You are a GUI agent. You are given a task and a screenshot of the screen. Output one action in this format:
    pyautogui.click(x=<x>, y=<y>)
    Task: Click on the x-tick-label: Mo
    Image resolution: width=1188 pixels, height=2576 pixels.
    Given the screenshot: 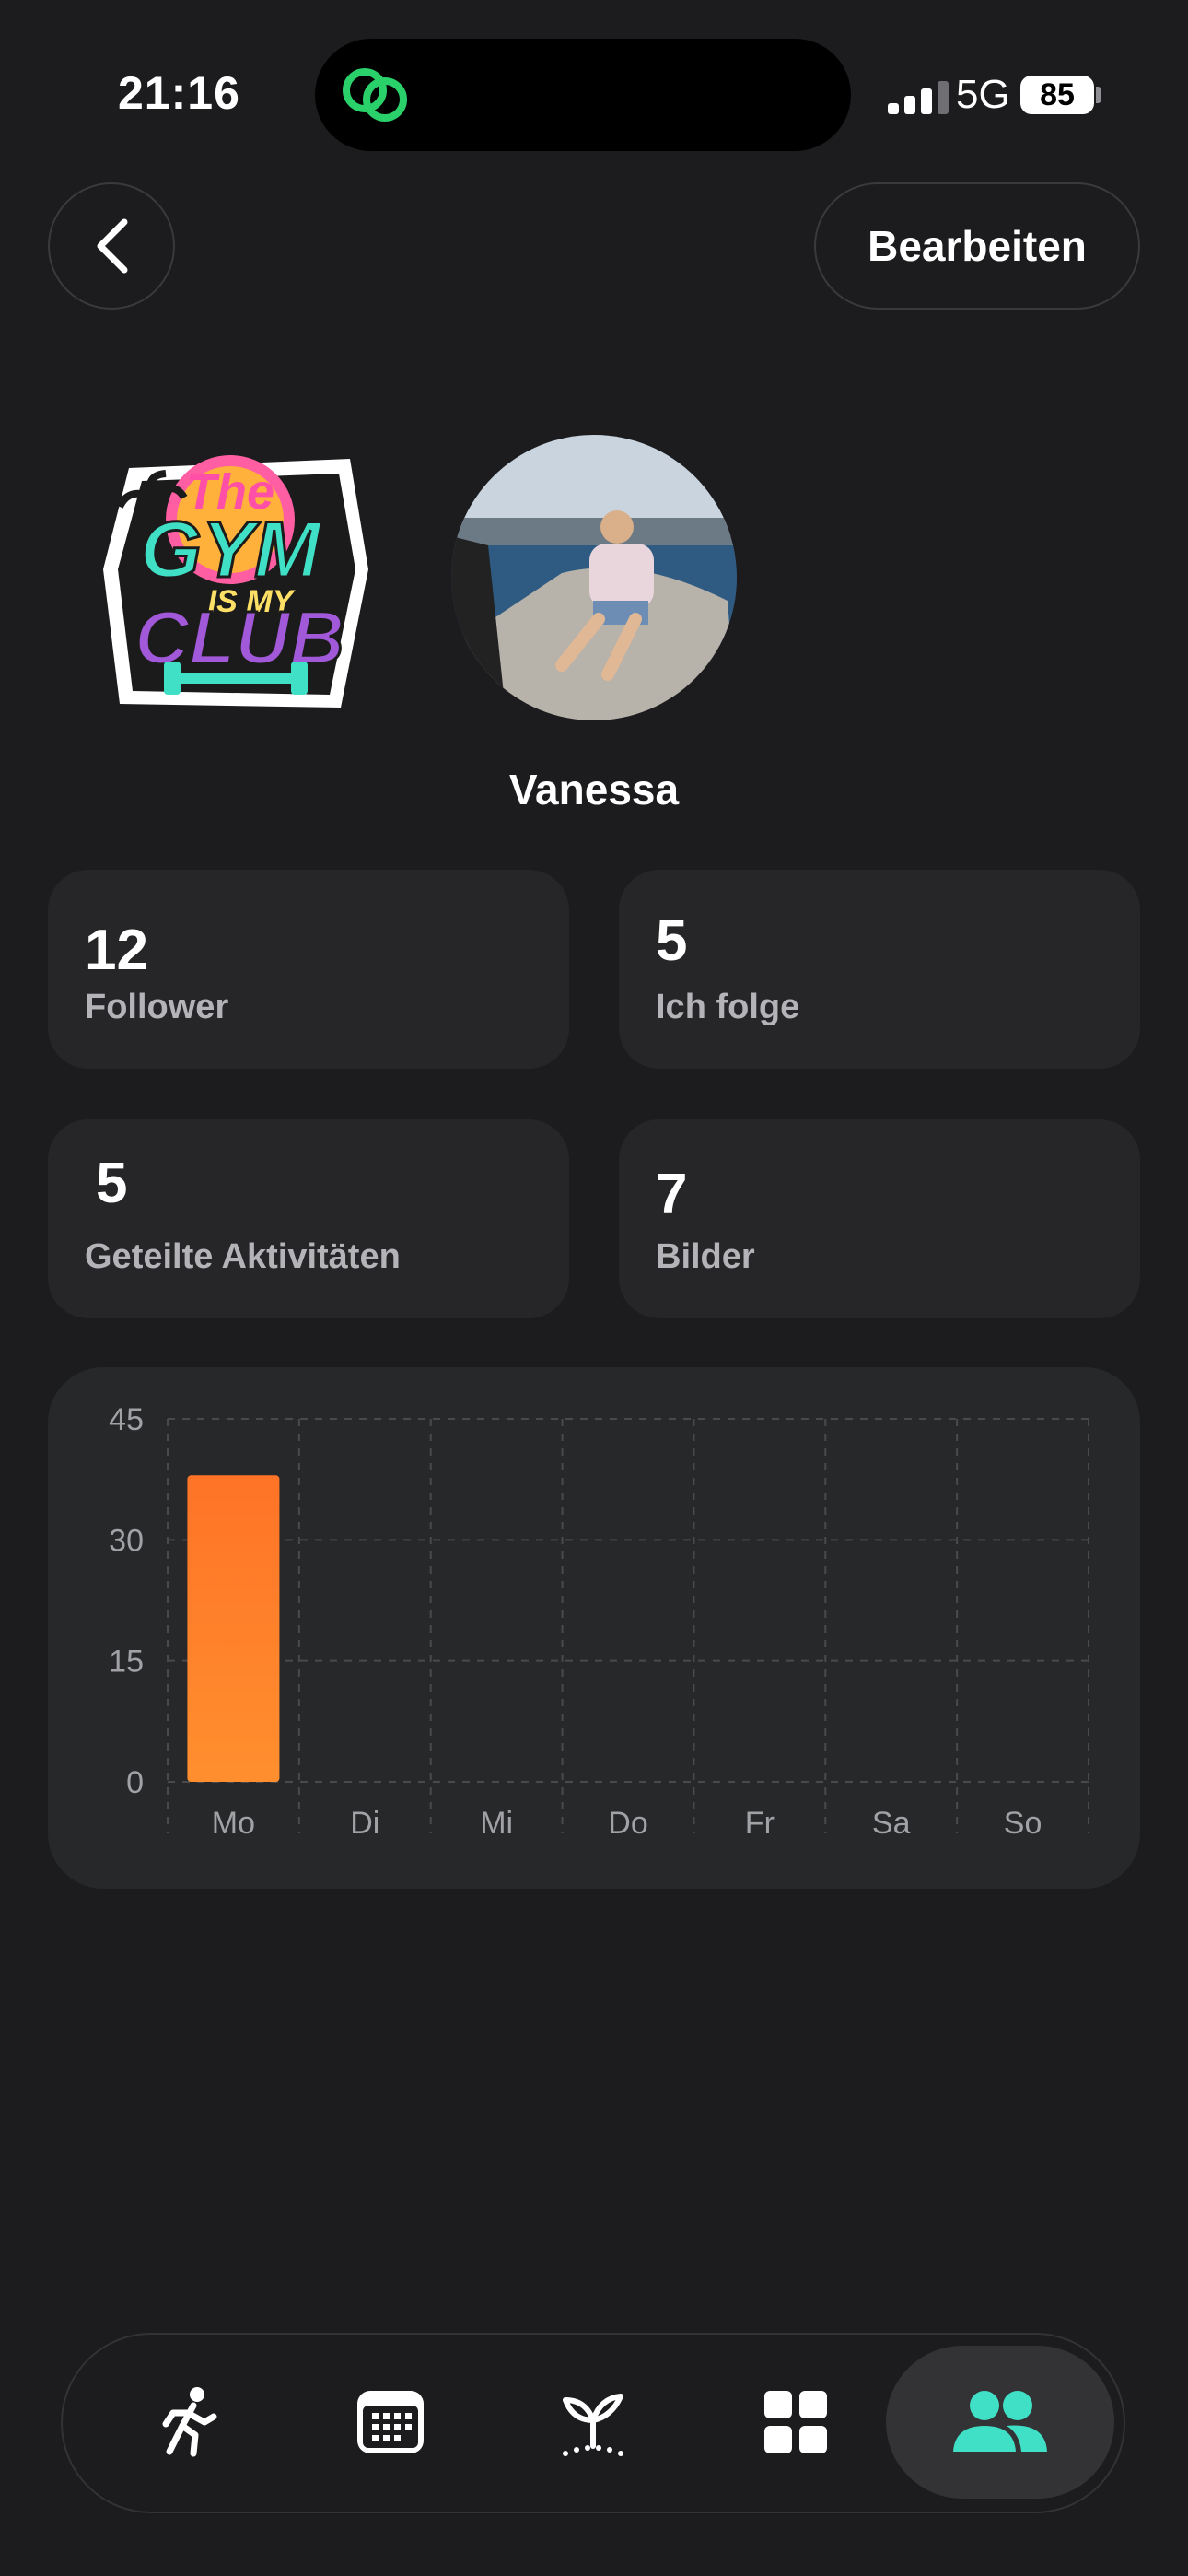 What is the action you would take?
    pyautogui.click(x=233, y=1823)
    